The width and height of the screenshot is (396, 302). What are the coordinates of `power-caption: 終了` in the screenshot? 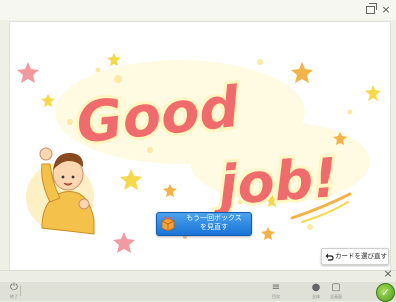 It's located at (14, 296).